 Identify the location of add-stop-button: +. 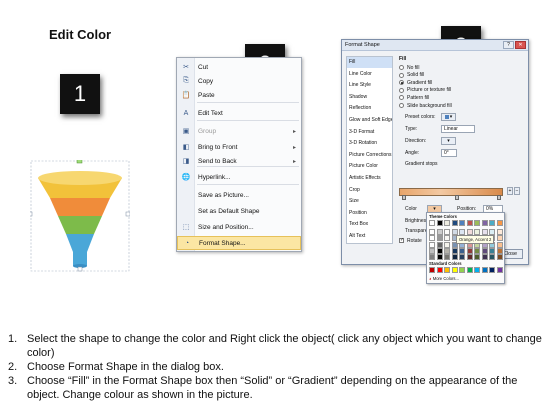
(510, 191).